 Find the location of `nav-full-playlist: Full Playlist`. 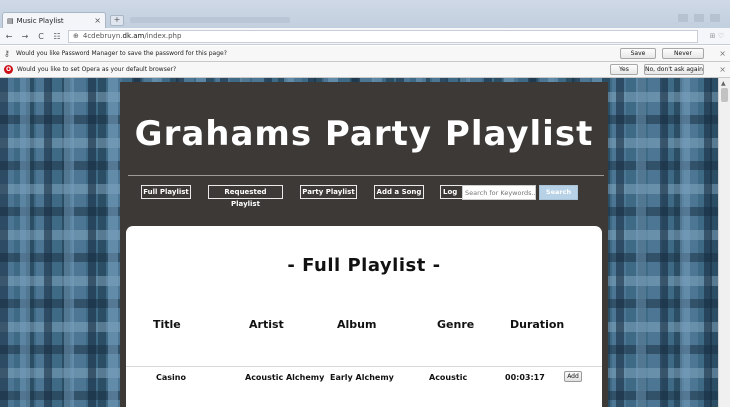

nav-full-playlist: Full Playlist is located at coordinates (166, 192).